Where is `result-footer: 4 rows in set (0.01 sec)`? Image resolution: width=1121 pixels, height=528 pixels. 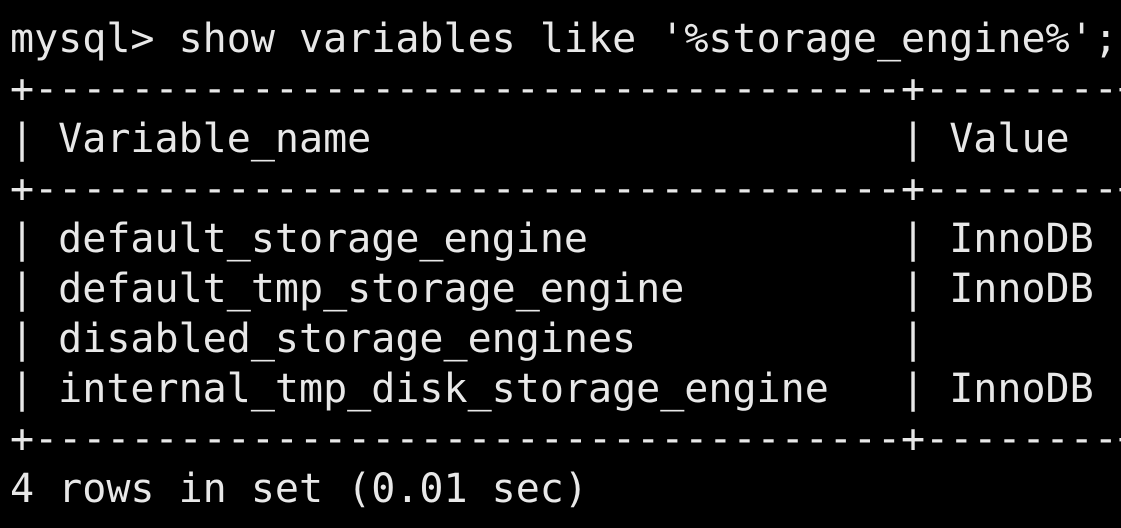 result-footer: 4 rows in set (0.01 sec) is located at coordinates (299, 489).